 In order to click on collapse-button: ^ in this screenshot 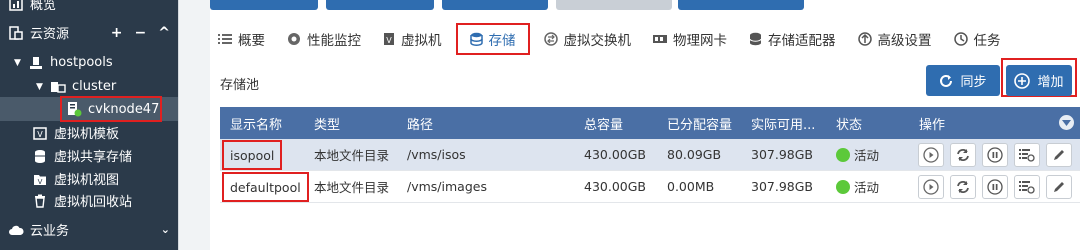, I will do `click(164, 33)`.